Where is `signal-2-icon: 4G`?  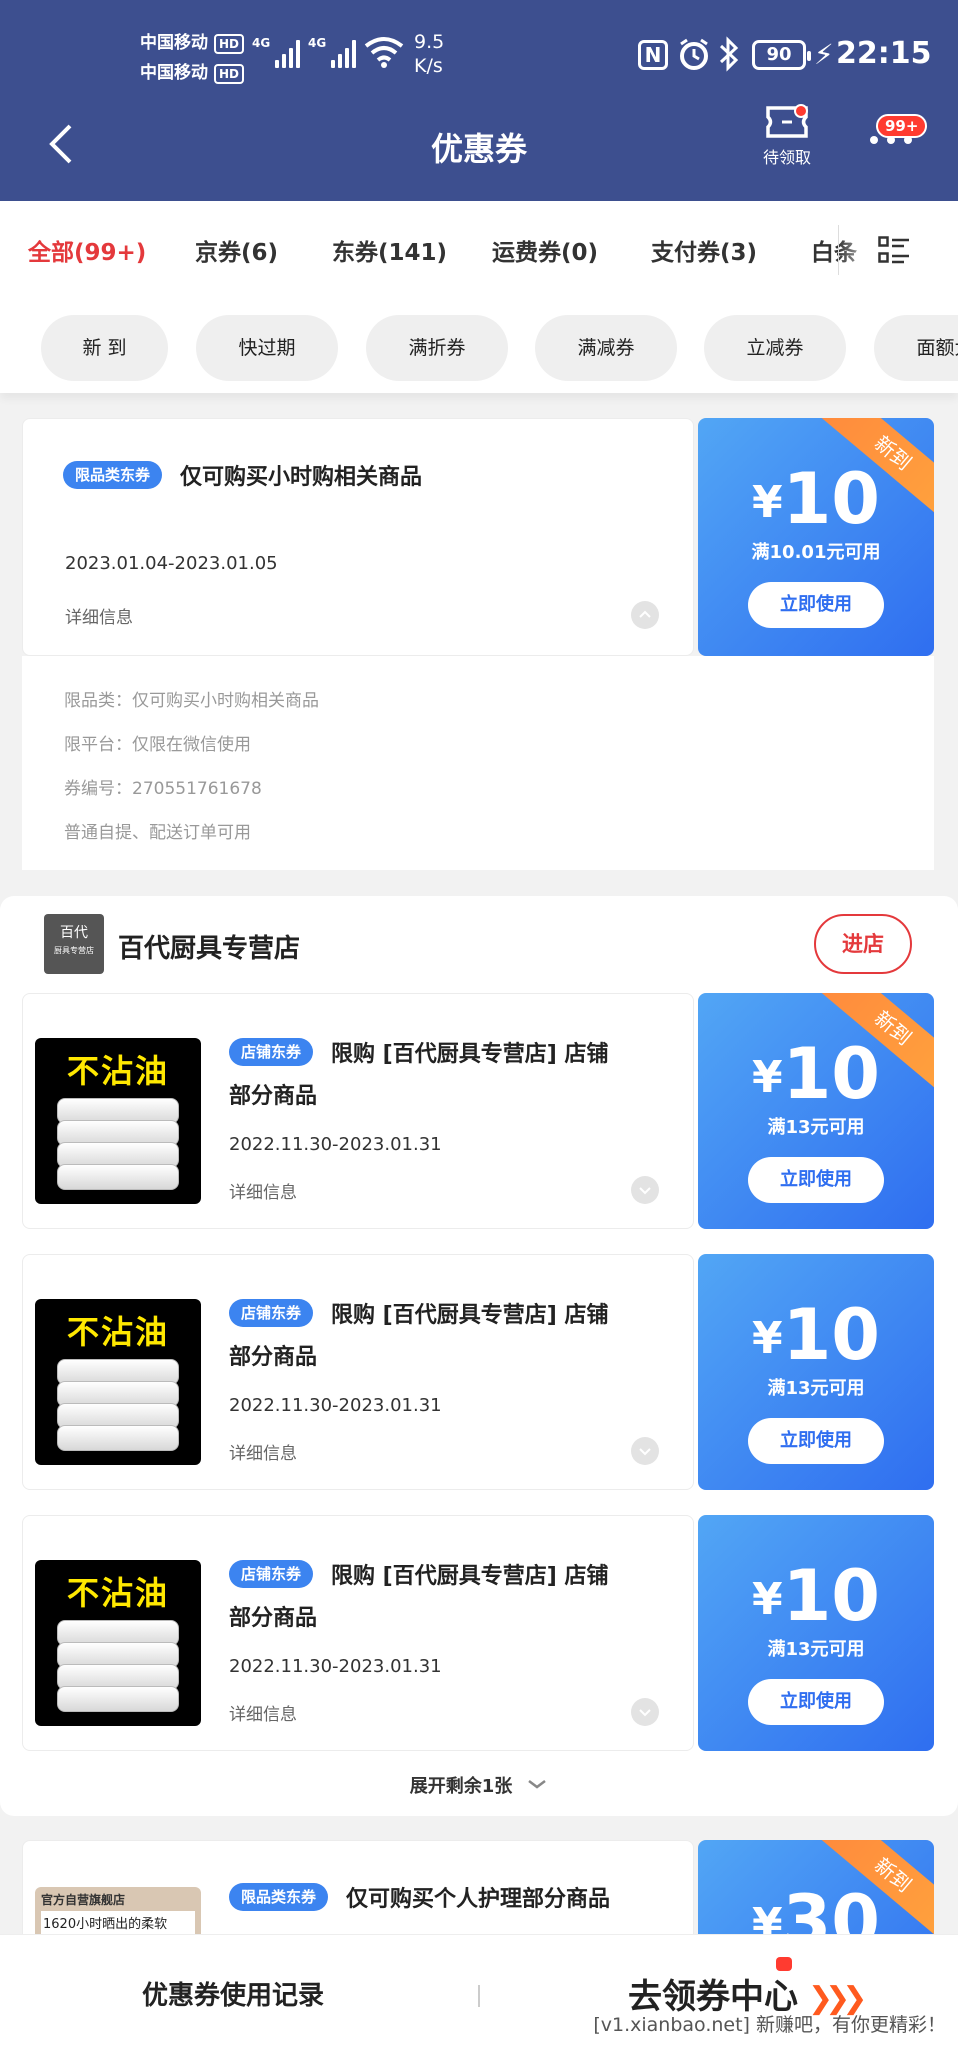
signal-2-icon: 4G is located at coordinates (332, 52).